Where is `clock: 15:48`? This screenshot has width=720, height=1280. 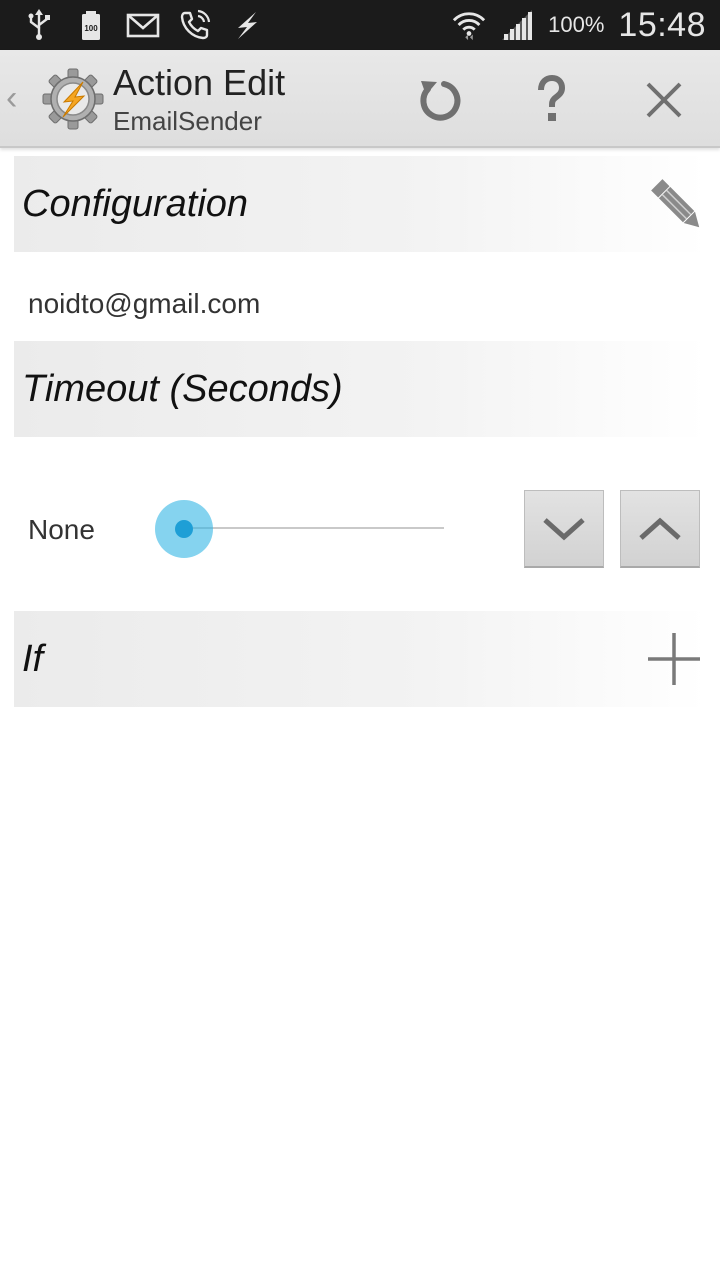
clock: 15:48 is located at coordinates (662, 24).